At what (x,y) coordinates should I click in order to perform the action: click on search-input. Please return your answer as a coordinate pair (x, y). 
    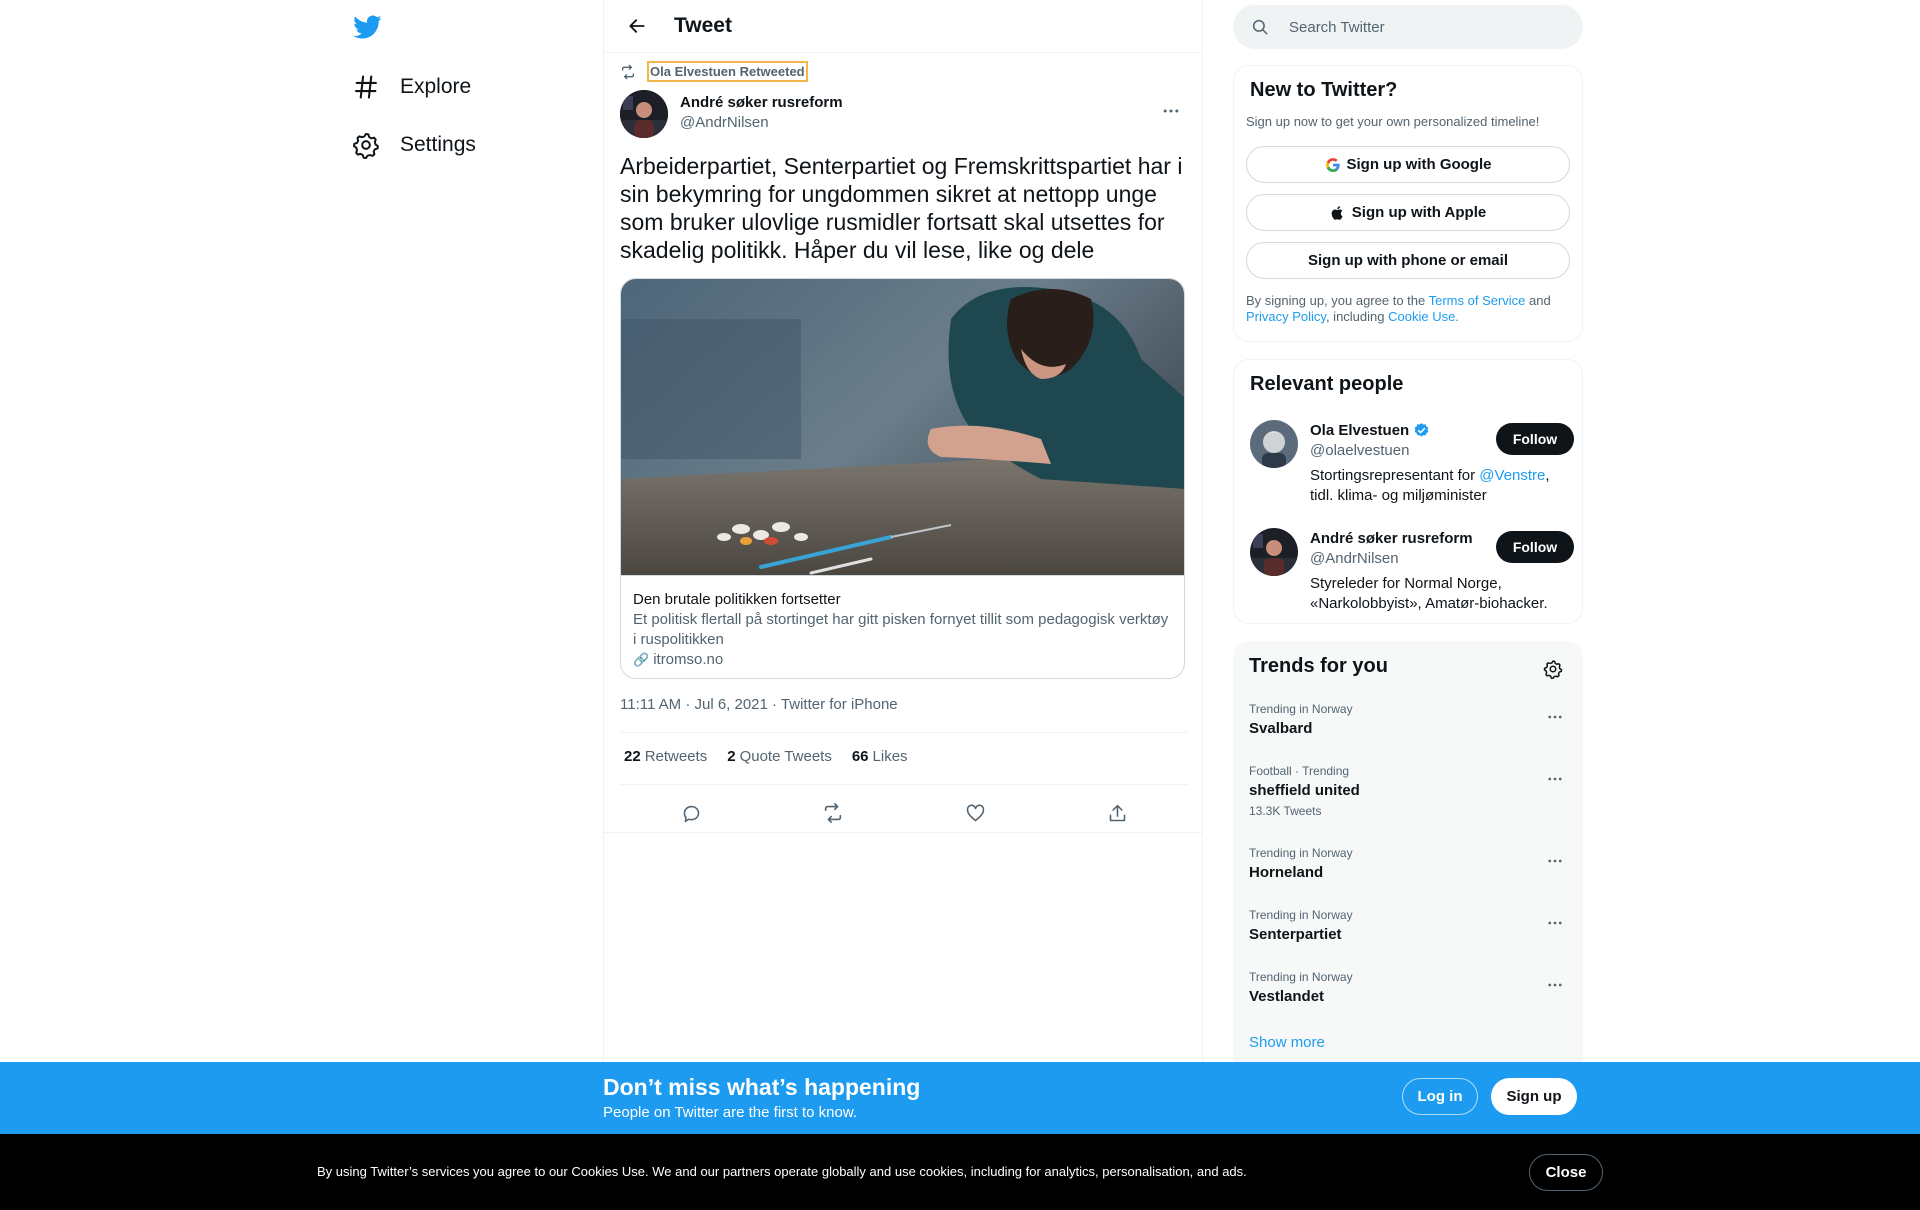
    Looking at the image, I should click on (1424, 27).